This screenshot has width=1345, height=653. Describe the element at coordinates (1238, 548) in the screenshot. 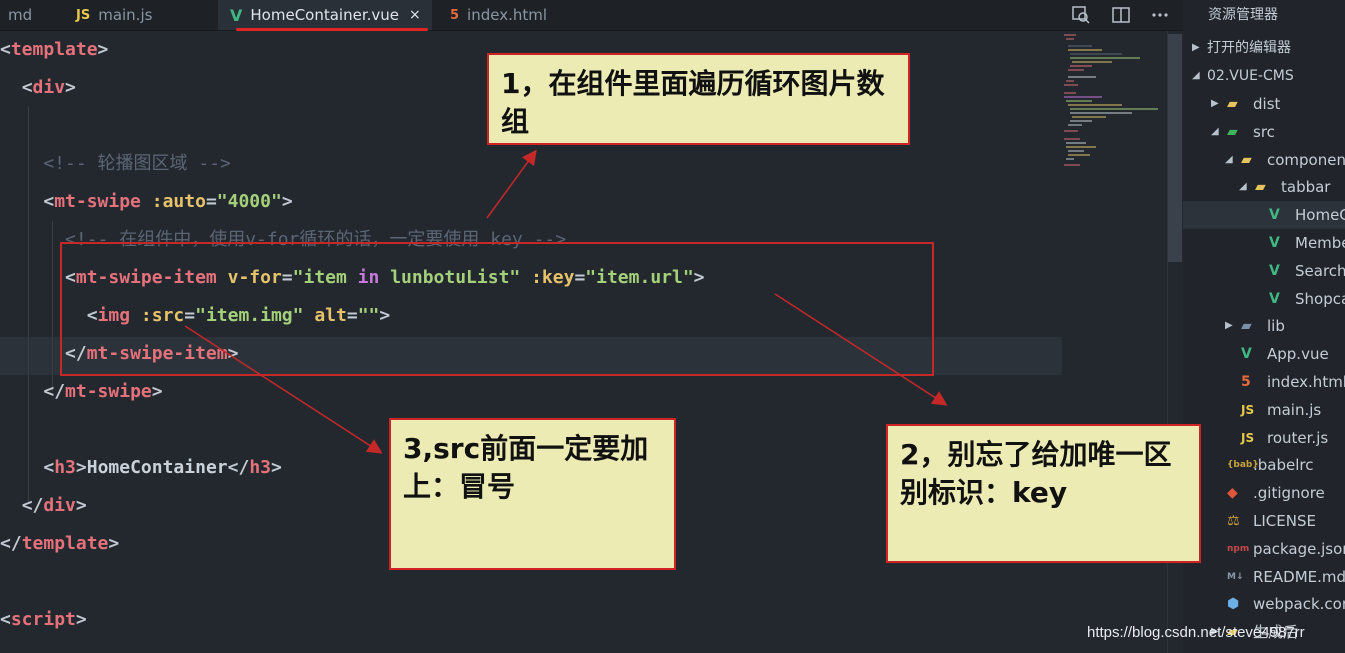

I see `npm-icon: npm` at that location.